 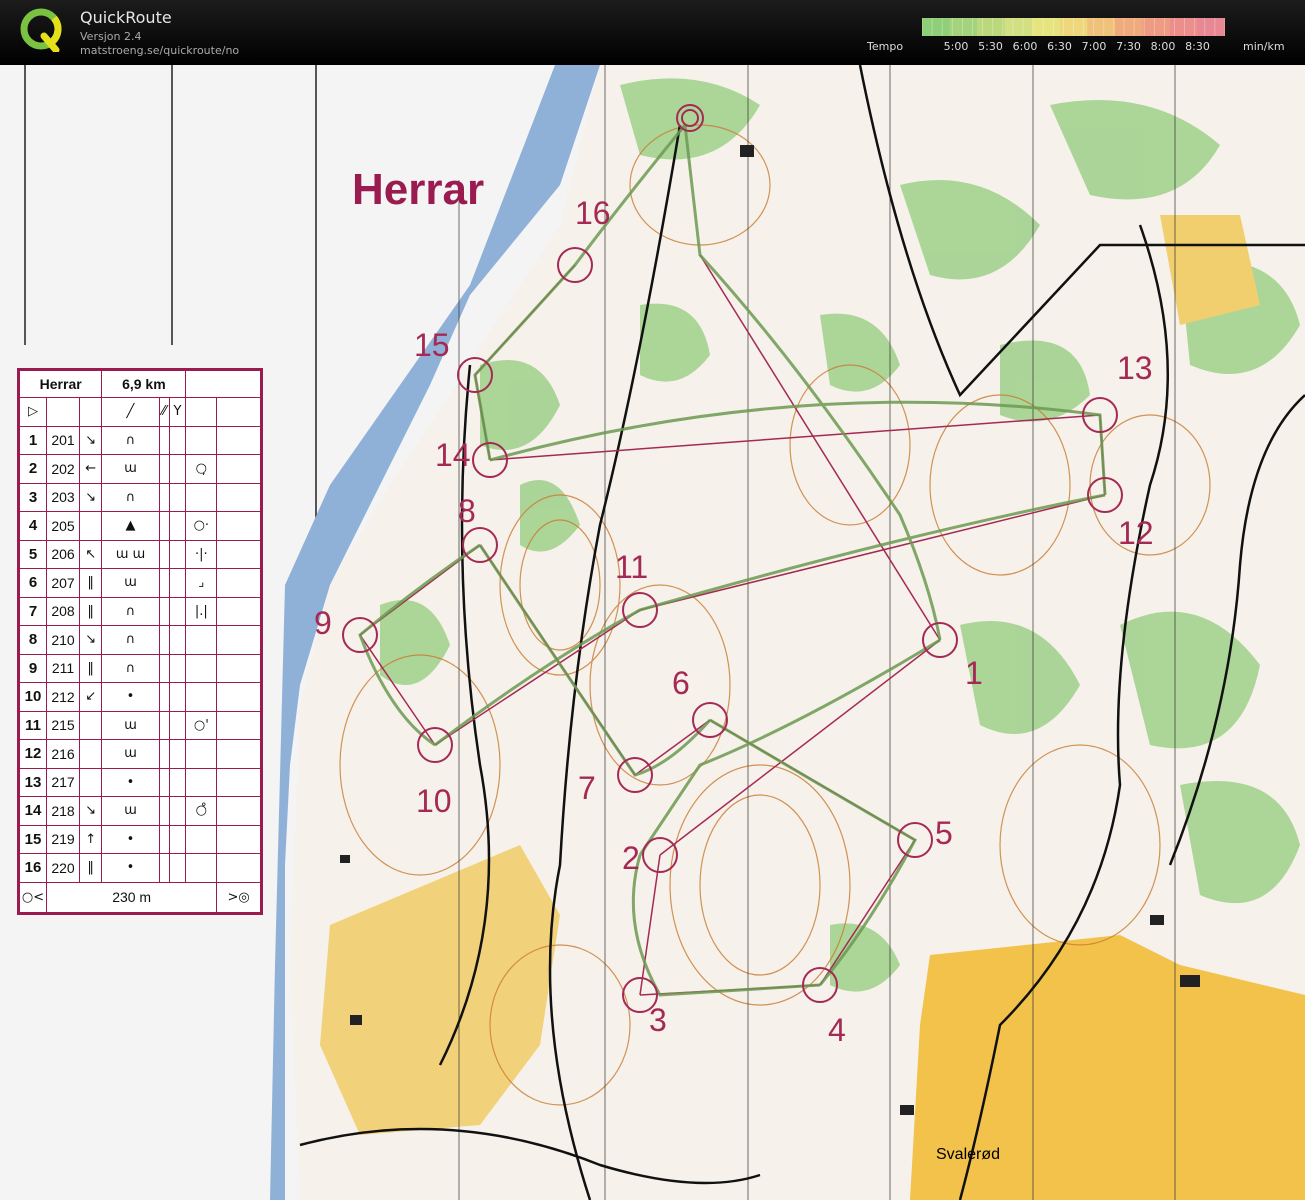 I want to click on tempo-tick-label: 8:30, so click(x=1197, y=46).